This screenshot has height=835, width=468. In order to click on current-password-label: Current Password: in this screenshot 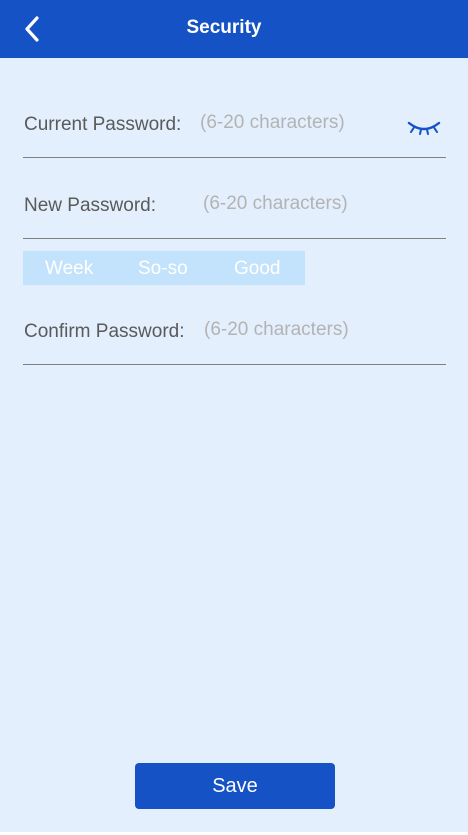, I will do `click(103, 124)`.